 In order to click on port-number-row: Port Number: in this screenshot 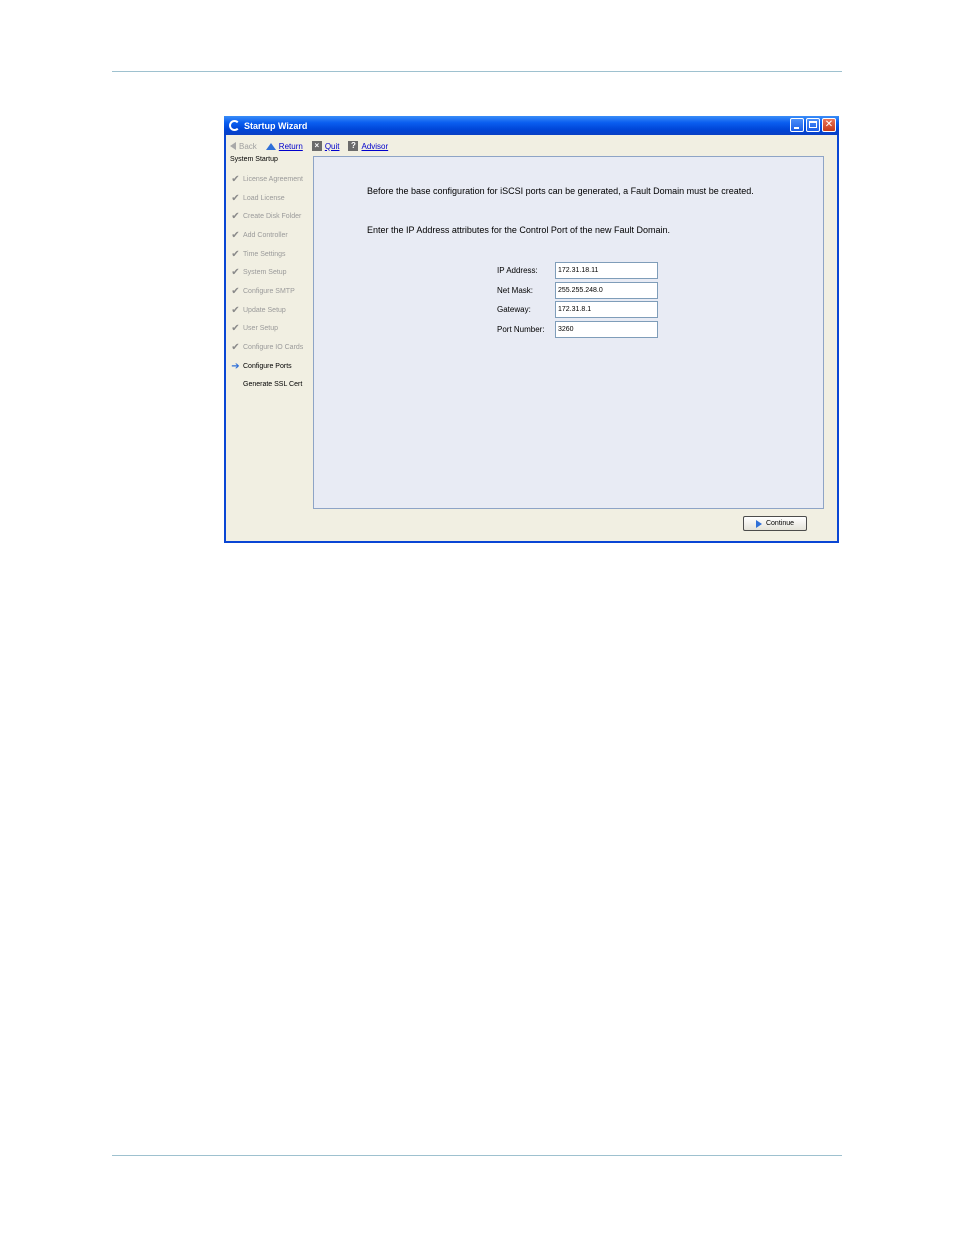, I will do `click(577, 329)`.